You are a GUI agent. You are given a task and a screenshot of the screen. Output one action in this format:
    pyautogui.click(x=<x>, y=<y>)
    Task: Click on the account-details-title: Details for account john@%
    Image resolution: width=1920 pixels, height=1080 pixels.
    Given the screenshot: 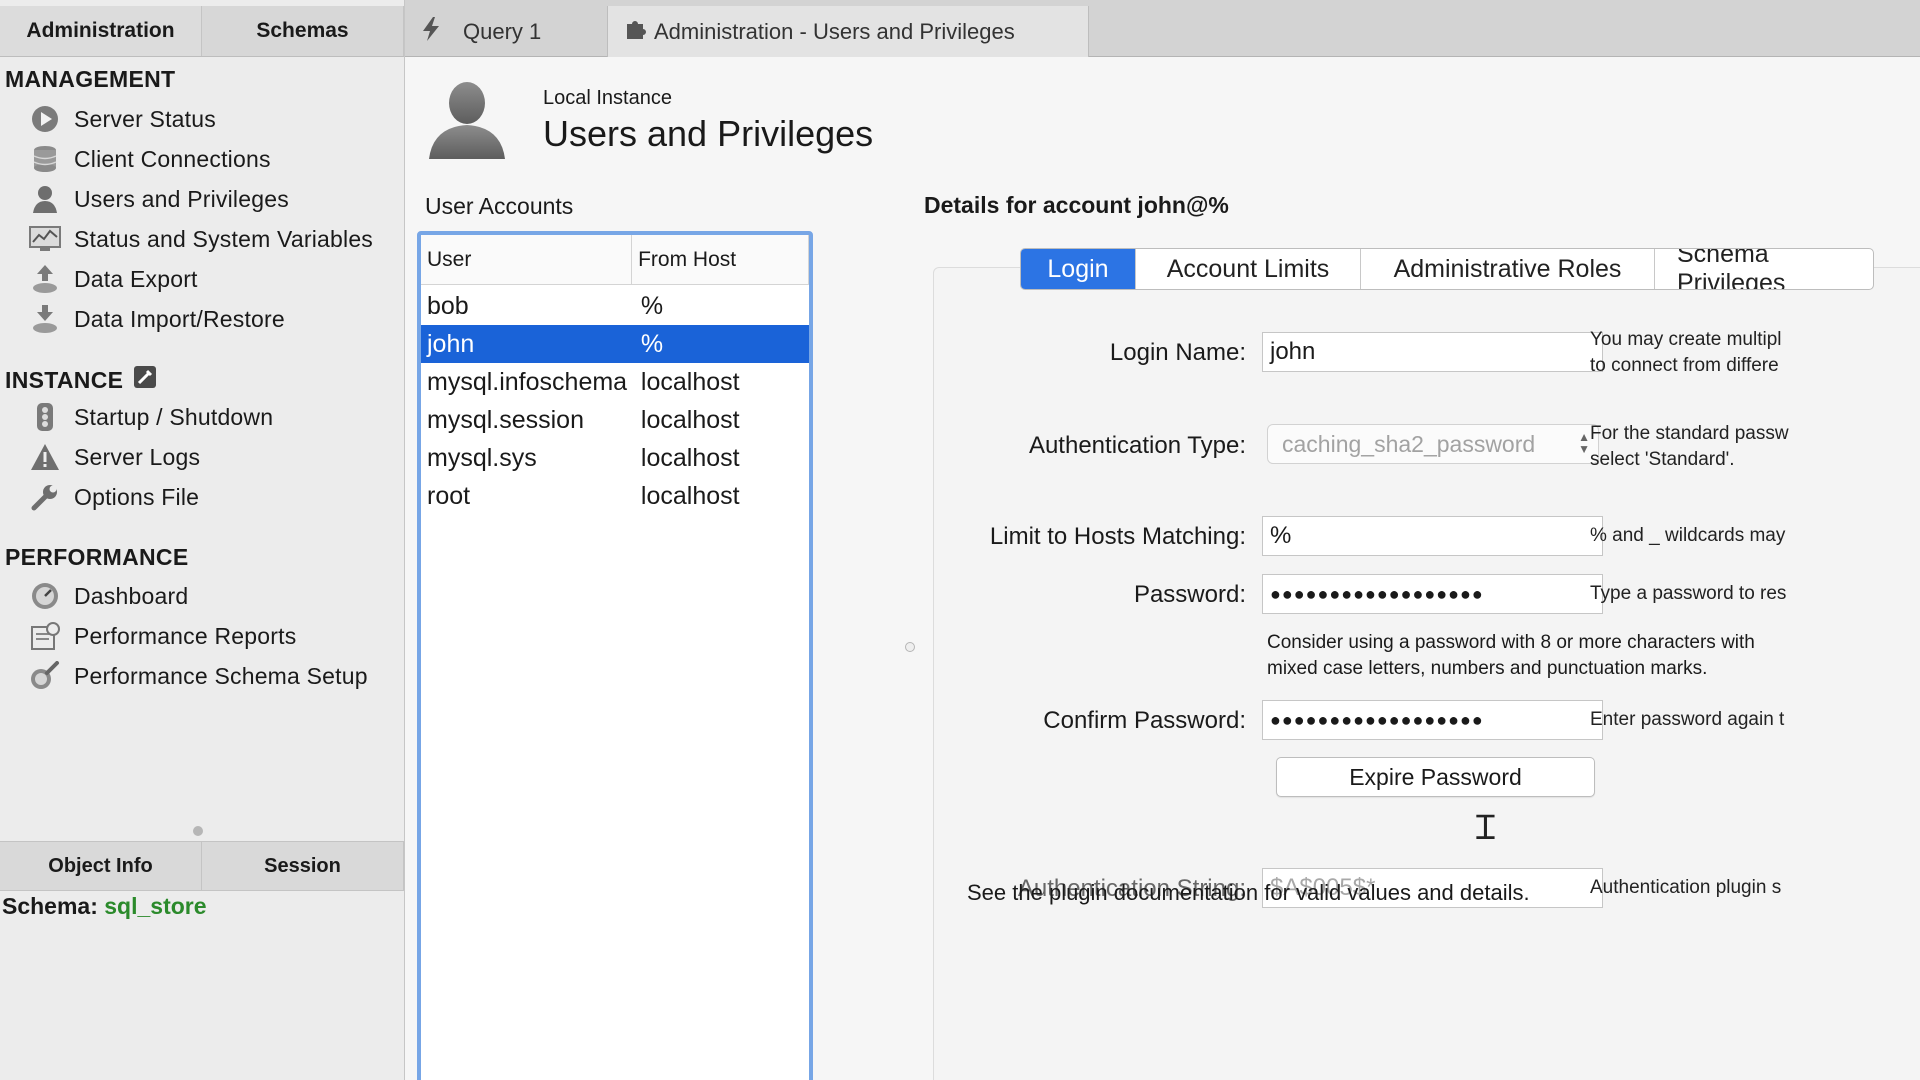 What is the action you would take?
    pyautogui.click(x=1076, y=205)
    